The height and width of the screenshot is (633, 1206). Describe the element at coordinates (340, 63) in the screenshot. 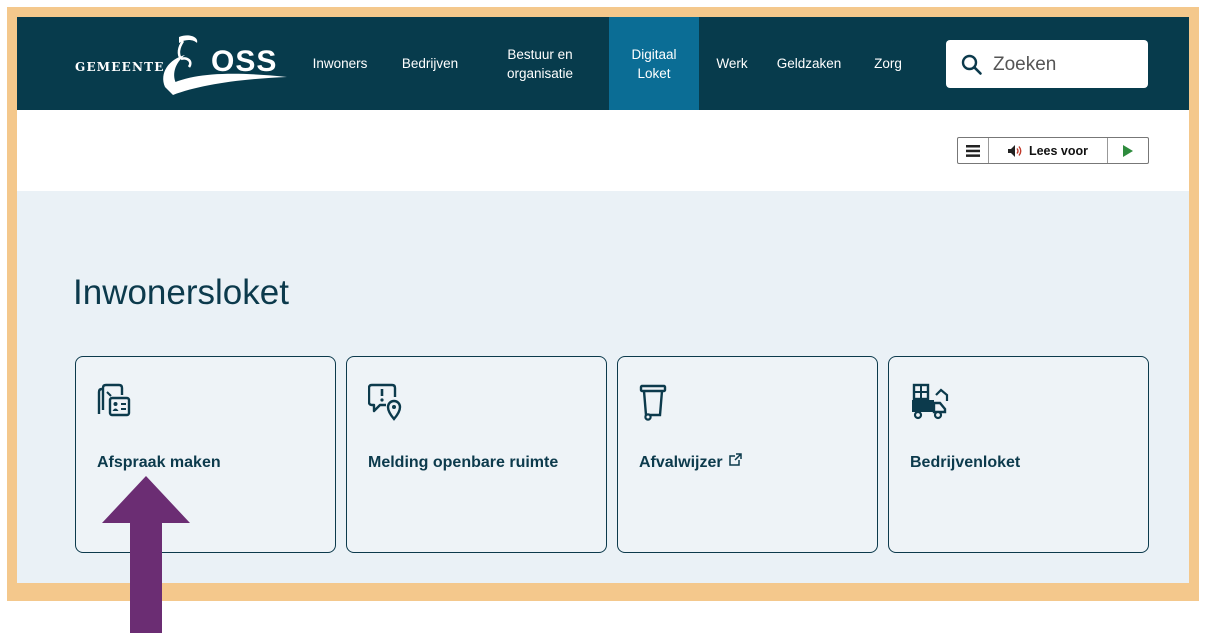

I see `nav-inwoners: Inwoners` at that location.